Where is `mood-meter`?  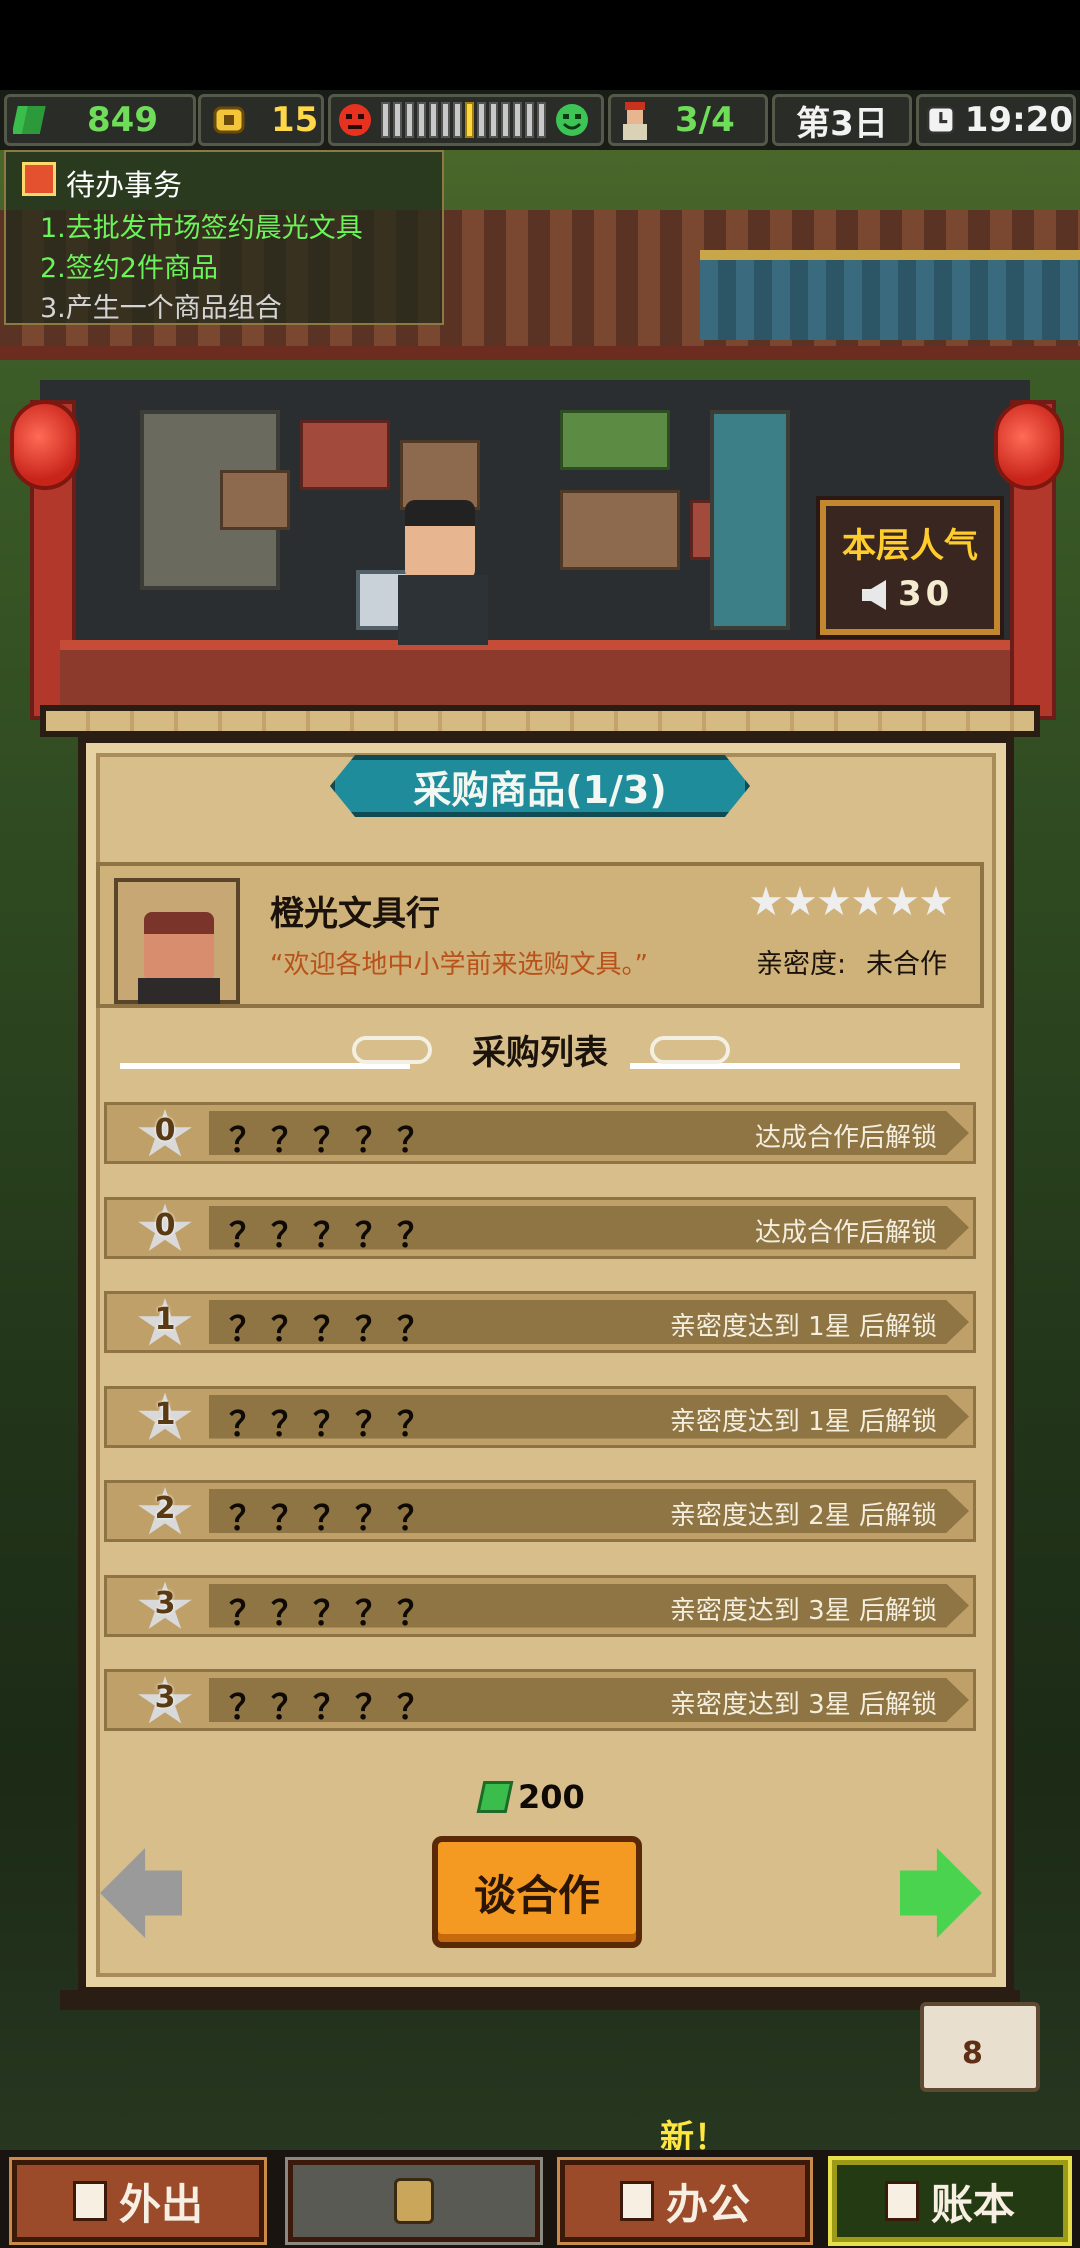 mood-meter is located at coordinates (466, 120).